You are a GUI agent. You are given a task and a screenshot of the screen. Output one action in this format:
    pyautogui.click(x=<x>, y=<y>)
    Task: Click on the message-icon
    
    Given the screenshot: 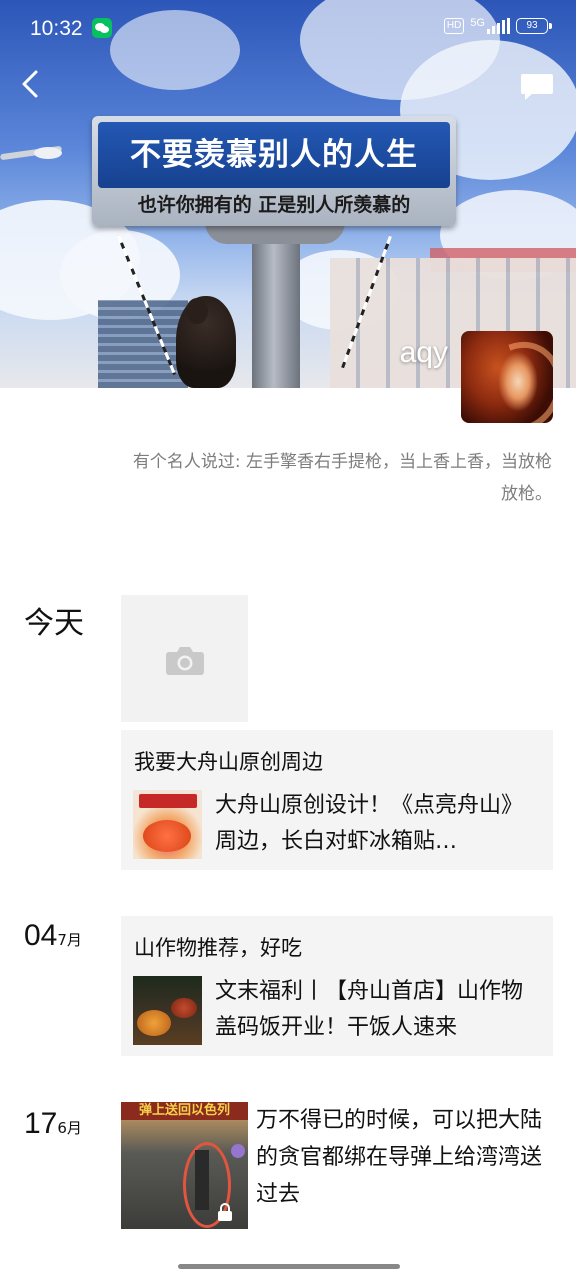 What is the action you would take?
    pyautogui.click(x=537, y=87)
    